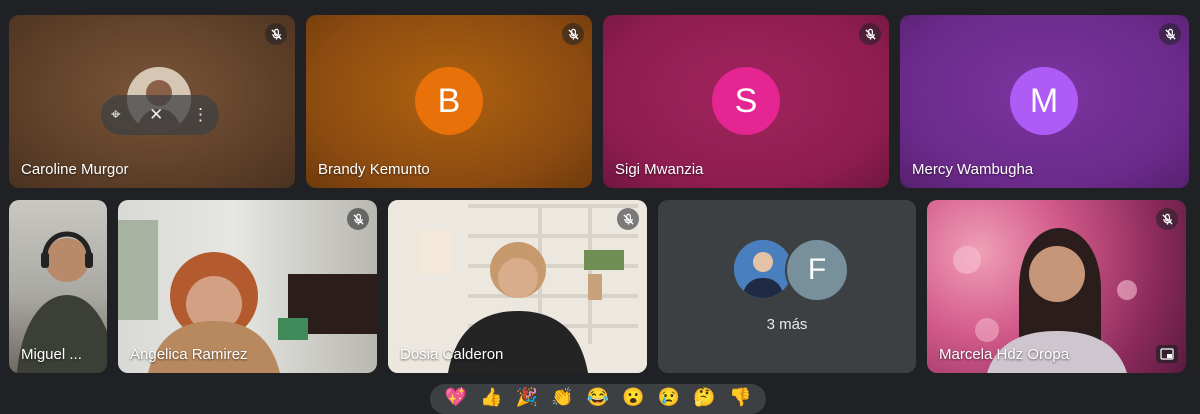 The width and height of the screenshot is (1200, 414). Describe the element at coordinates (669, 397) in the screenshot. I see `reaction-sad: 😢` at that location.